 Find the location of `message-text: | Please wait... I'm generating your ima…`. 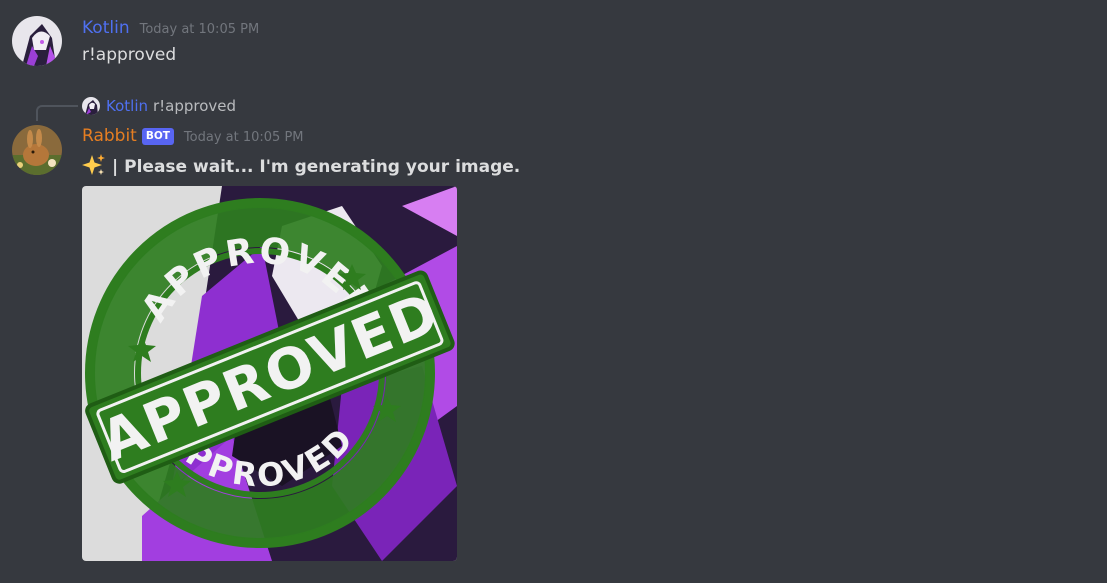

message-text: | Please wait... I'm generating your ima… is located at coordinates (316, 167).